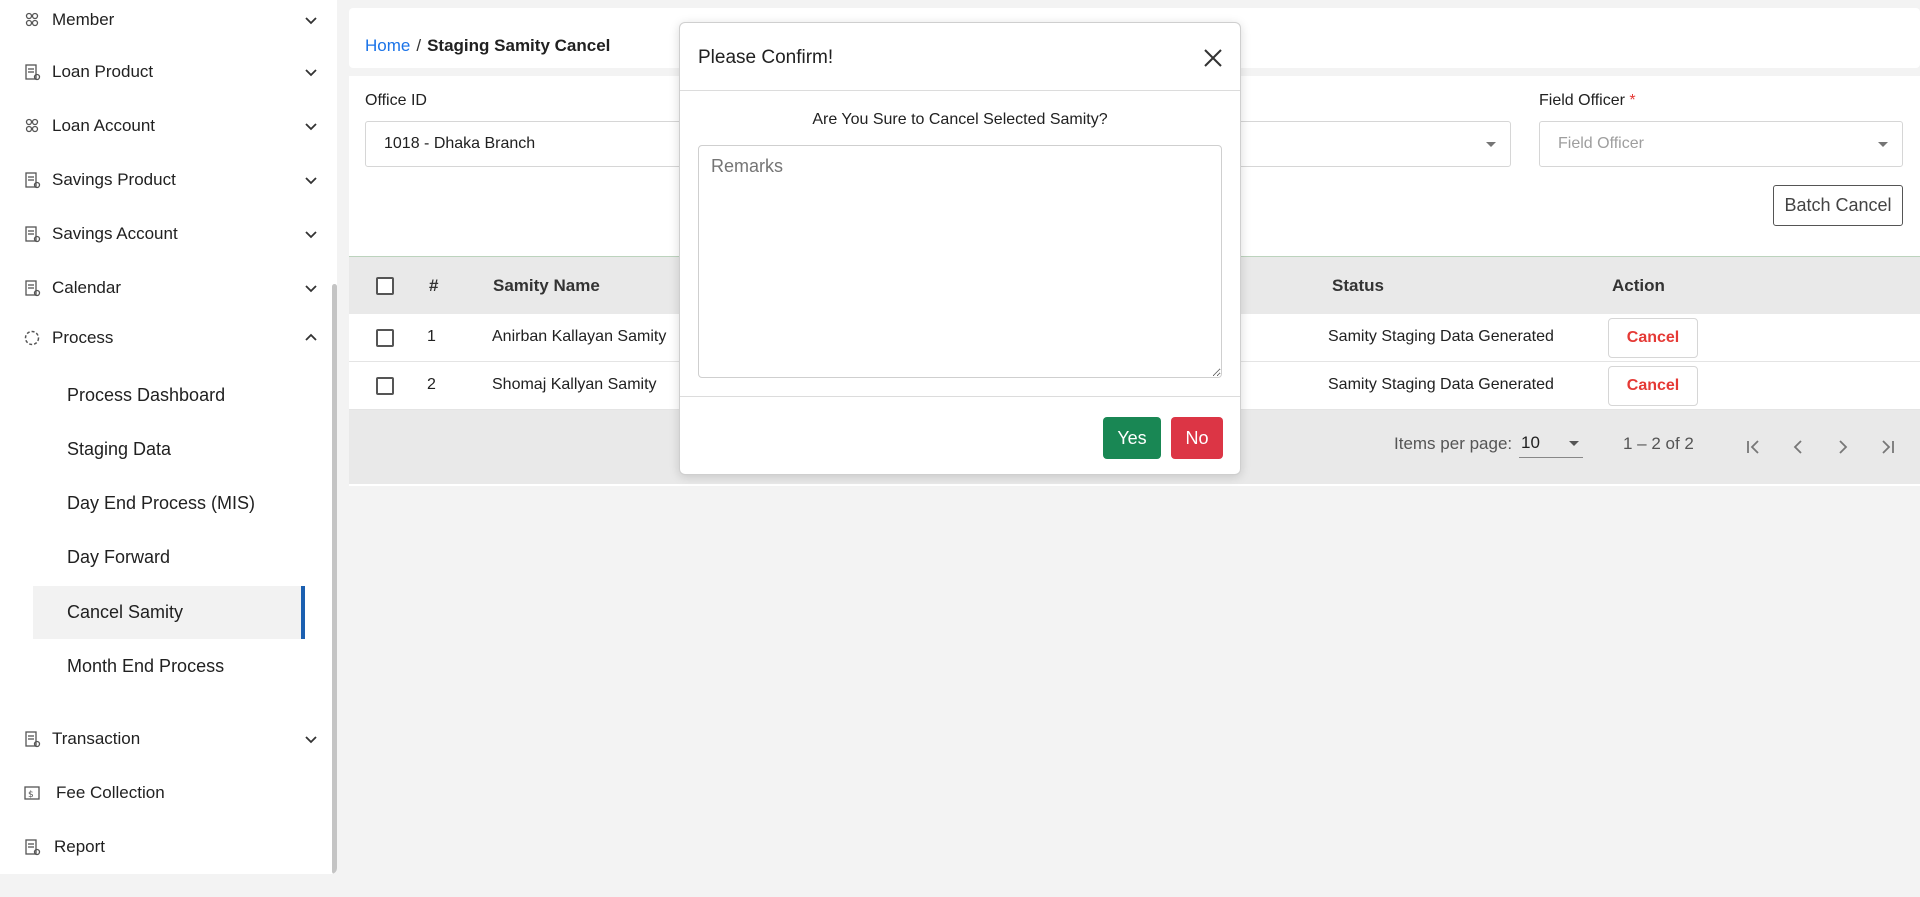 The height and width of the screenshot is (897, 1920). Describe the element at coordinates (86, 287) in the screenshot. I see `sidebar-item-label: Calendar` at that location.